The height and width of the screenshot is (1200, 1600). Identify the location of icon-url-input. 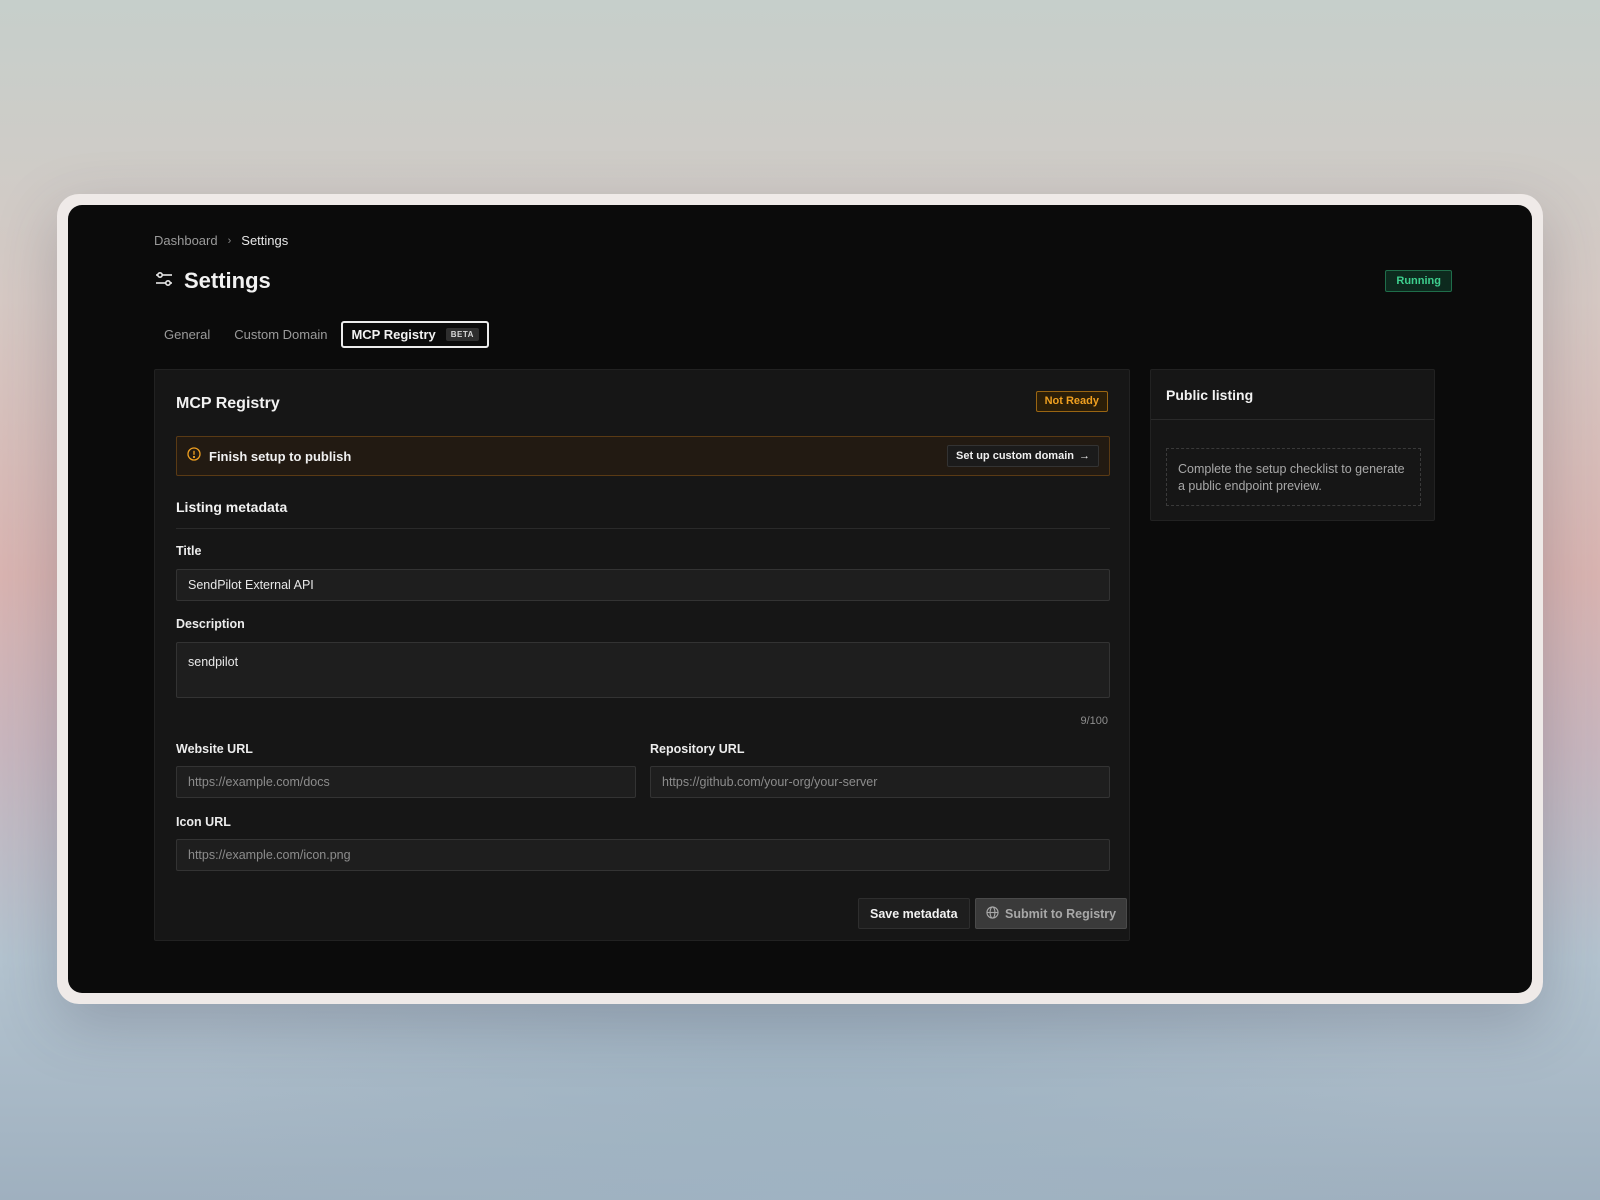
(643, 855).